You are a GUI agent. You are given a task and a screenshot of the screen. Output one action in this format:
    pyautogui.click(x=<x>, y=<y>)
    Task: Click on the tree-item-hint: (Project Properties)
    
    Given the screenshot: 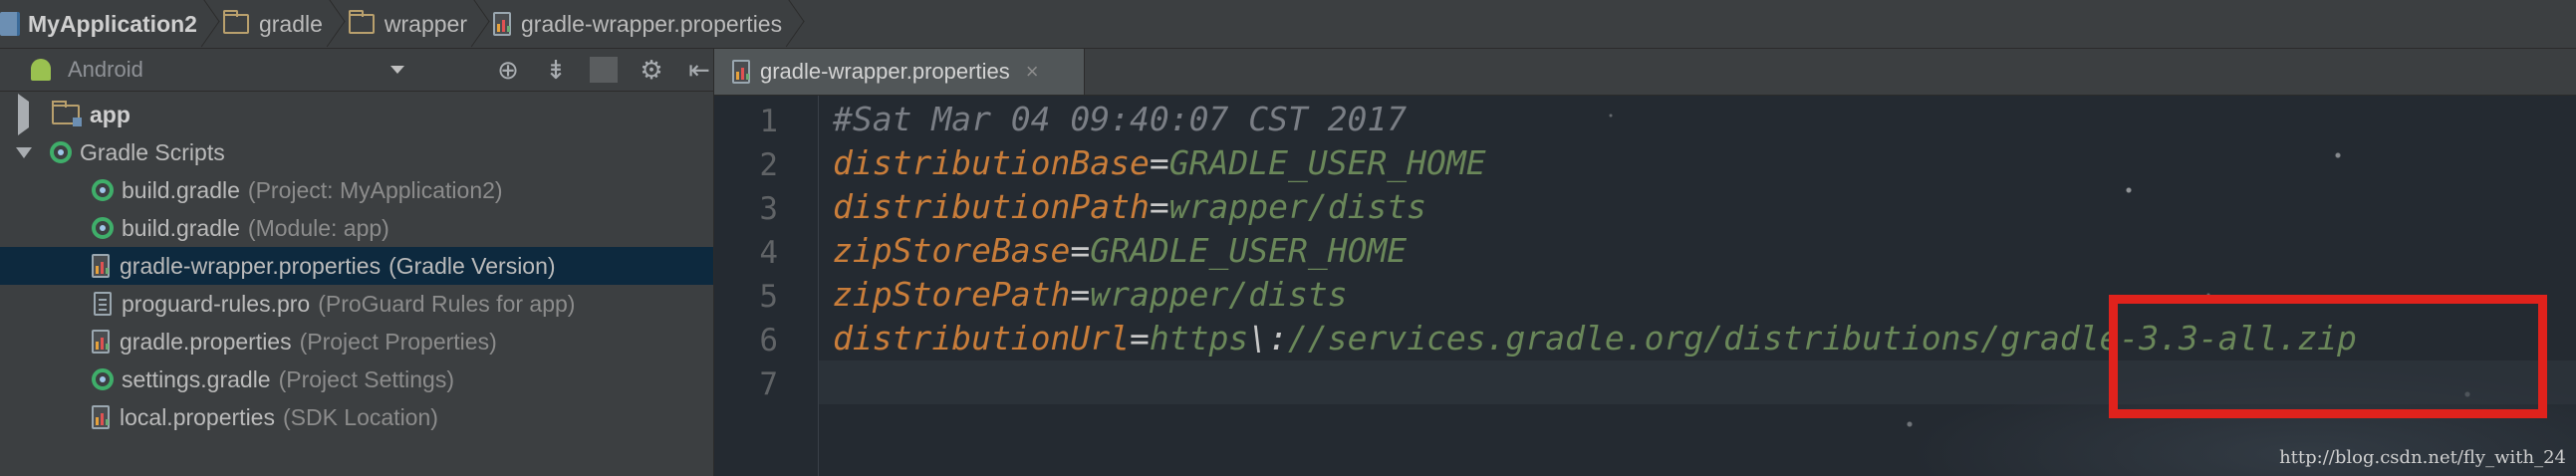 What is the action you would take?
    pyautogui.click(x=398, y=341)
    